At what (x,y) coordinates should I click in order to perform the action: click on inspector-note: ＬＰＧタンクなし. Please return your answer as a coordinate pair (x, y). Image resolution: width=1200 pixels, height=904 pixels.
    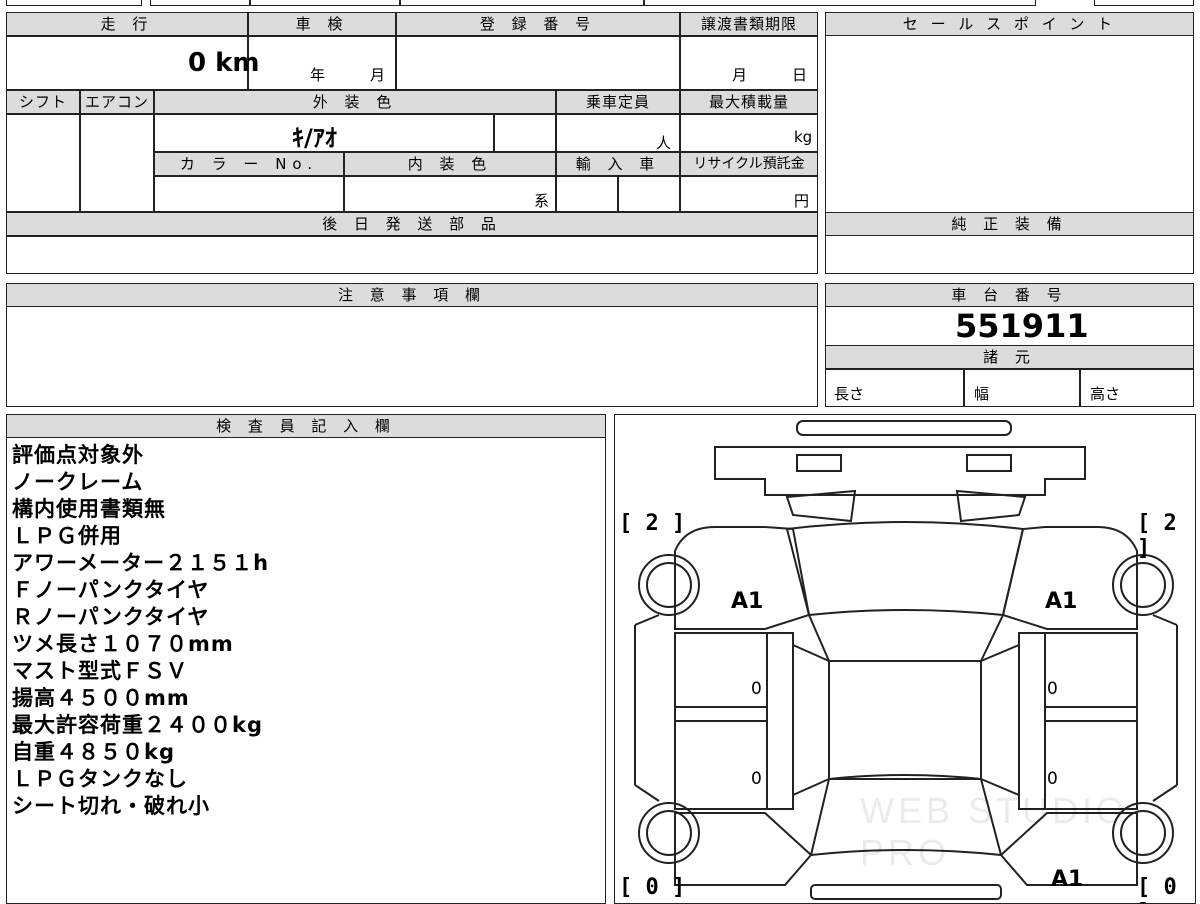
    Looking at the image, I should click on (100, 779).